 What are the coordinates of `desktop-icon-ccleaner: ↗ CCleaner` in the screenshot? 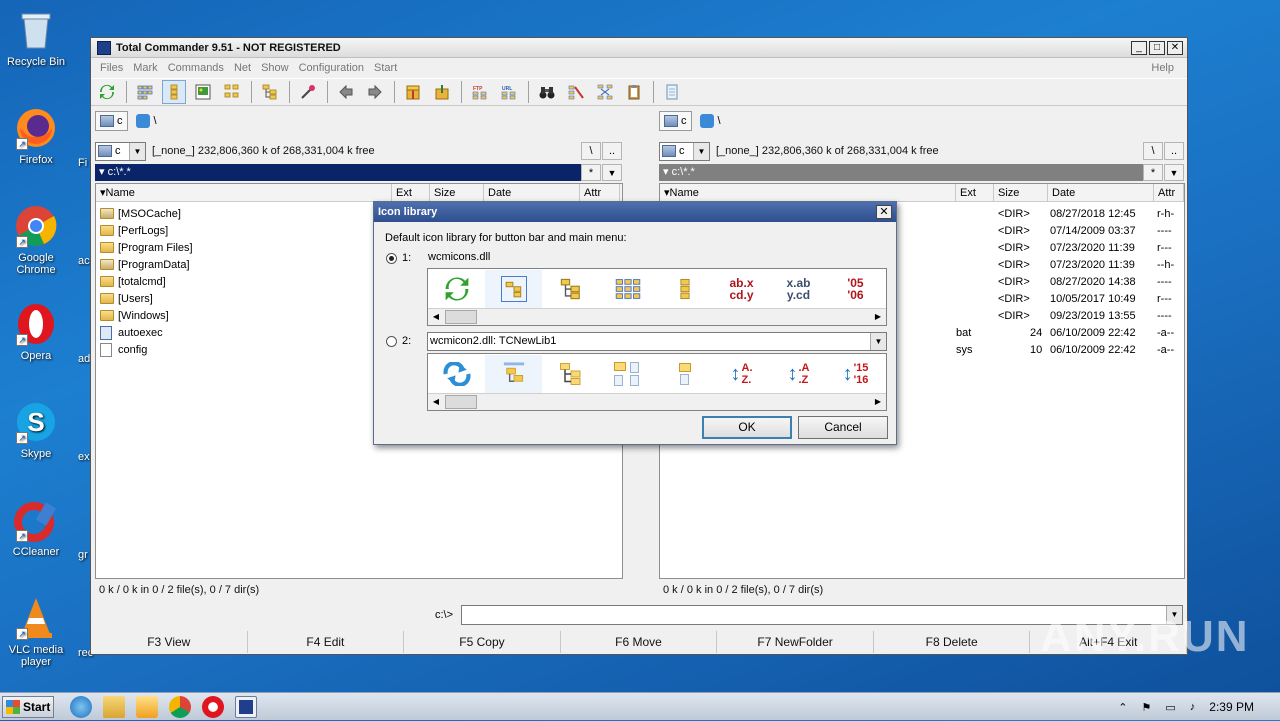 It's located at (36, 528).